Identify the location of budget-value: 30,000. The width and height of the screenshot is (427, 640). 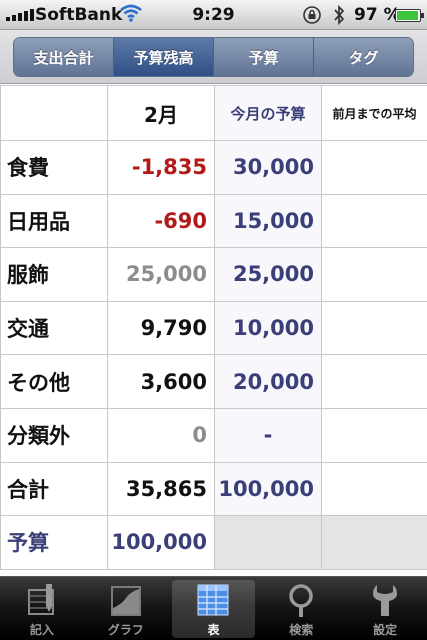
(268, 167).